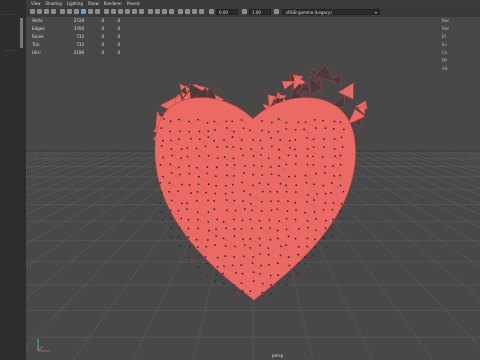 The image size is (480, 360). Describe the element at coordinates (120, 11) in the screenshot. I see `wireframe-on-shaded-icon` at that location.